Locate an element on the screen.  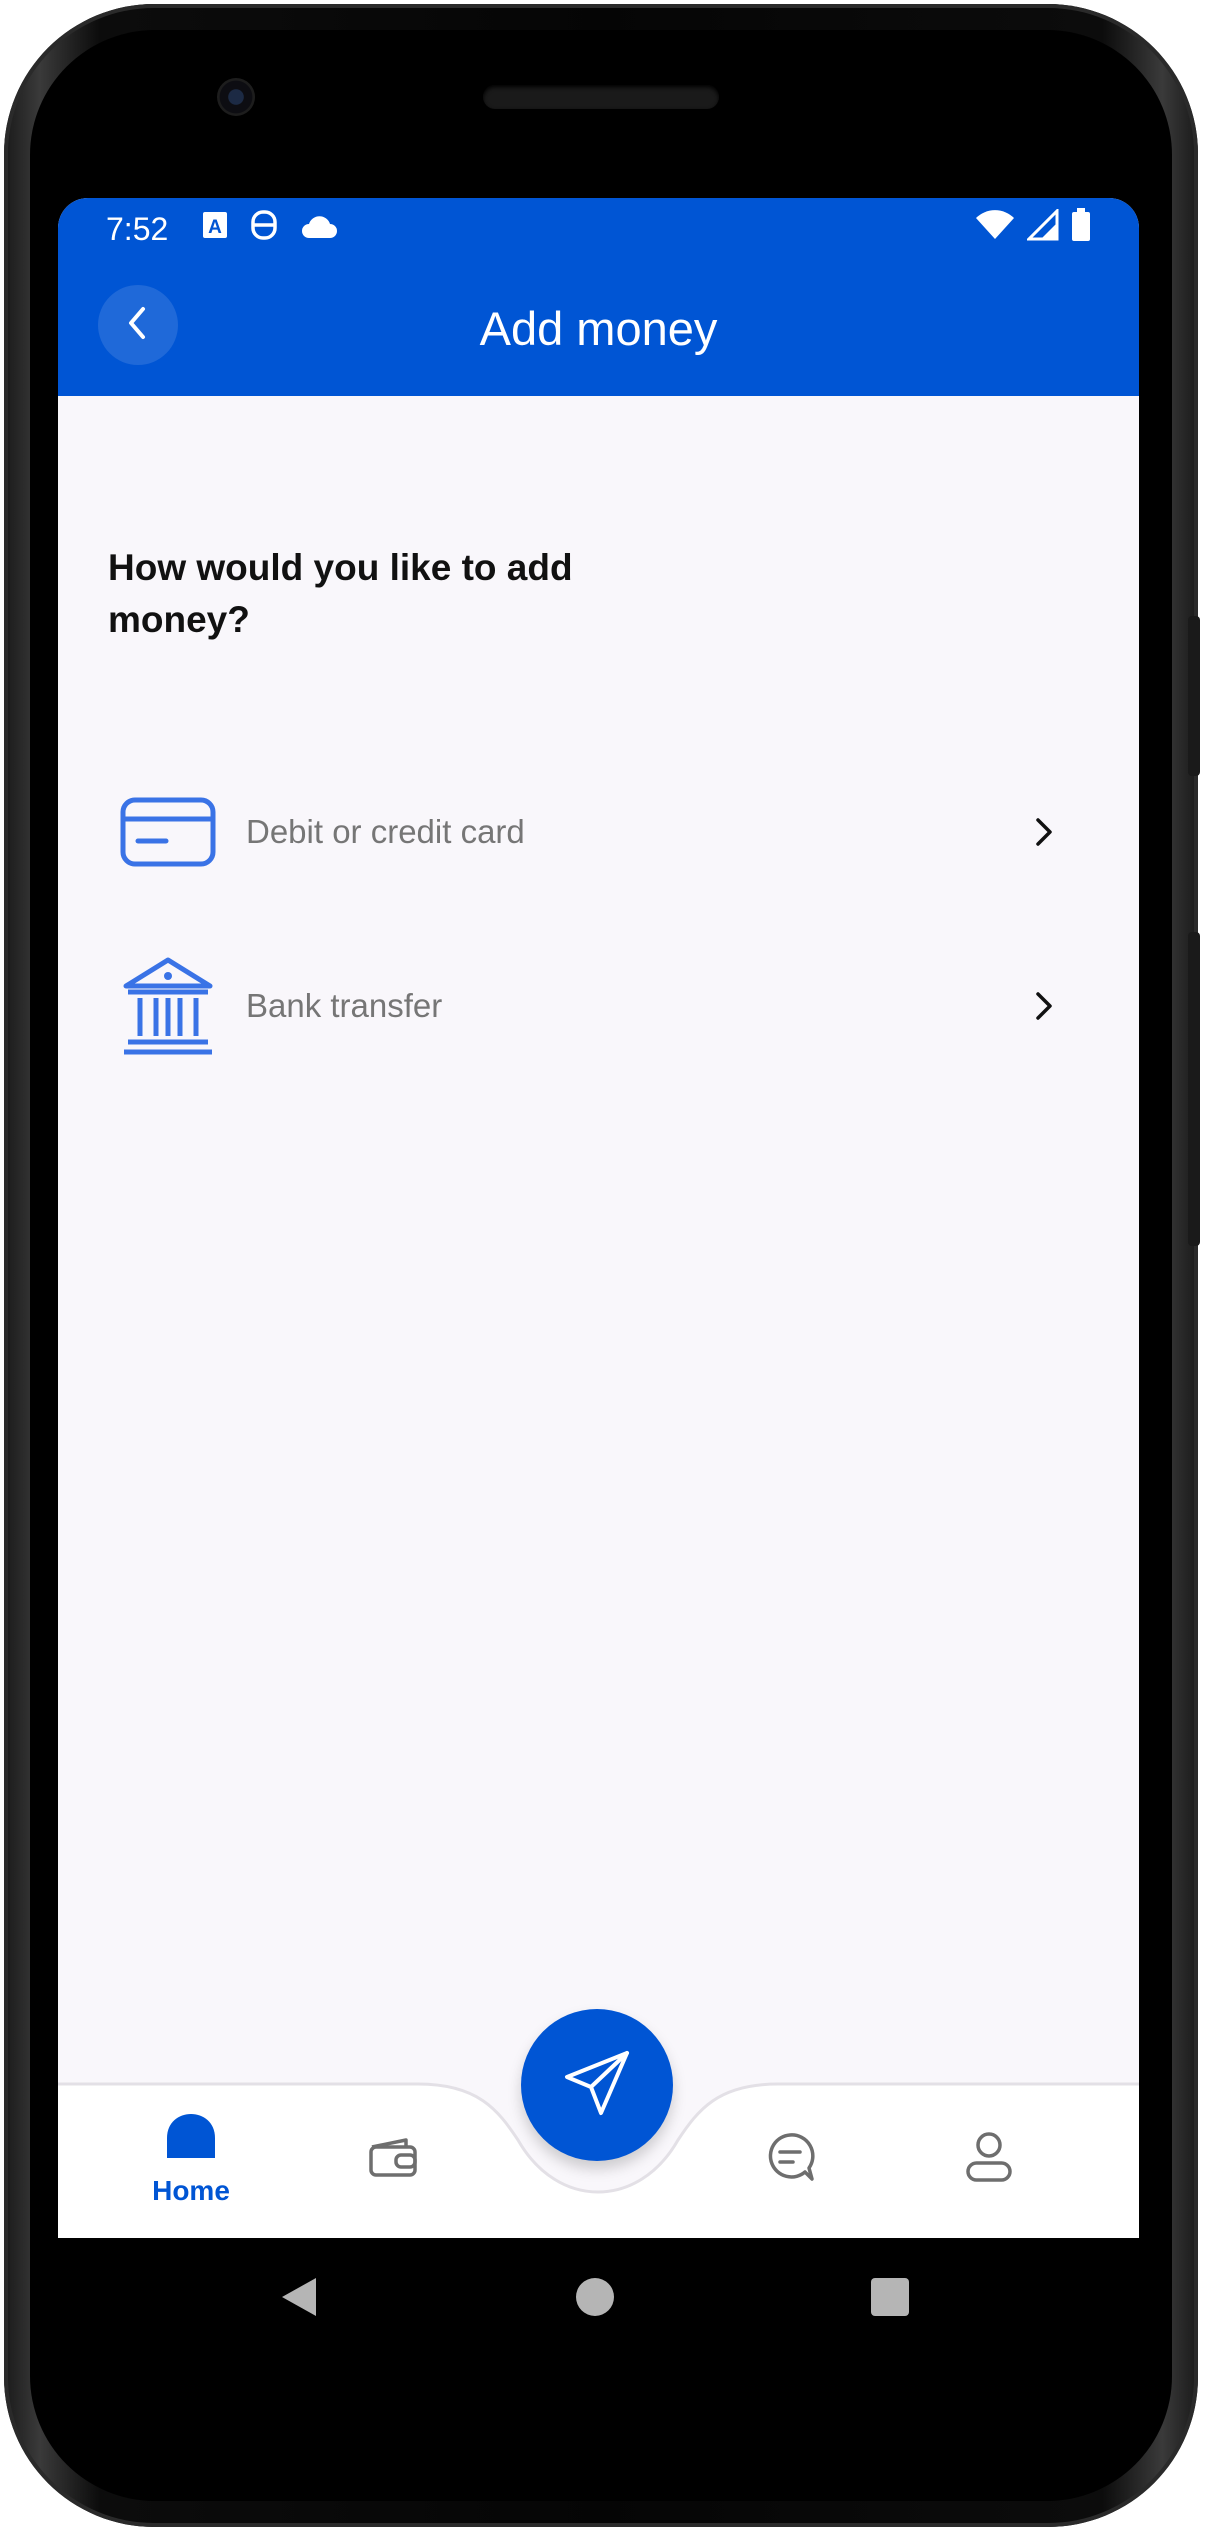
app-bar: Add money is located at coordinates (598, 328).